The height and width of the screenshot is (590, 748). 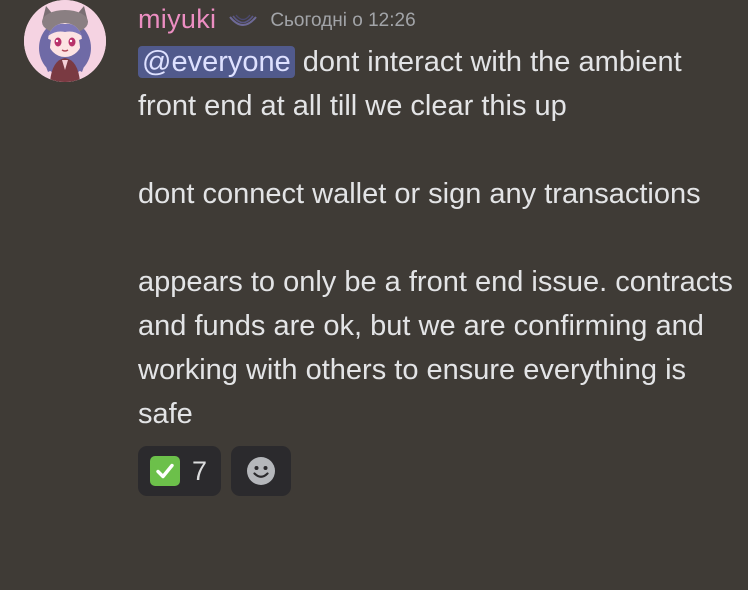 What do you see at coordinates (243, 20) in the screenshot?
I see `crescent-role-icon` at bounding box center [243, 20].